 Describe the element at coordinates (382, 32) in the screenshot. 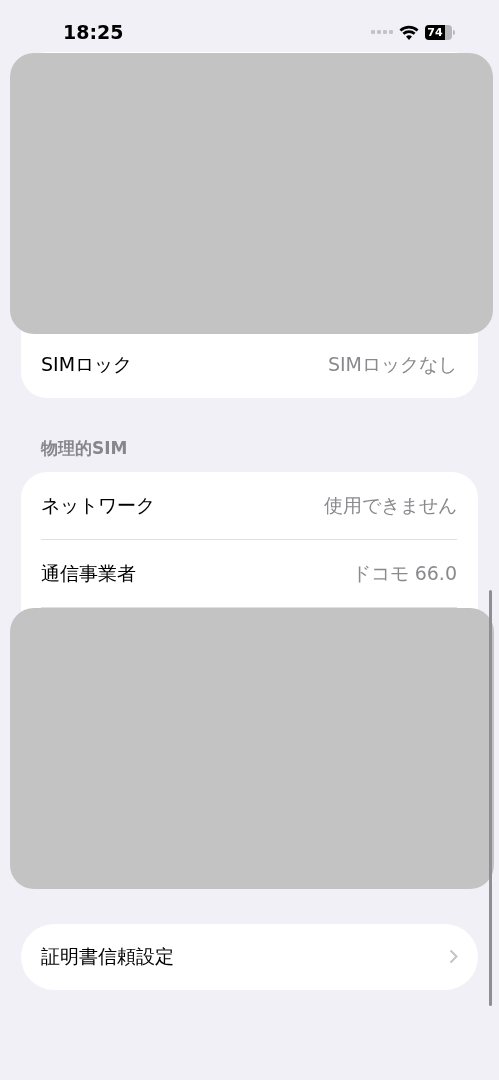

I see `no-signal-icon` at that location.